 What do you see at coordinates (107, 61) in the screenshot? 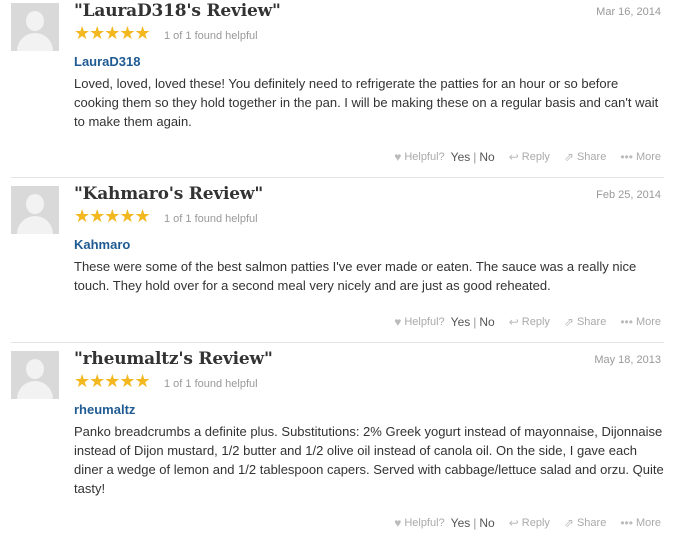
I see `author-link: LauraD318` at bounding box center [107, 61].